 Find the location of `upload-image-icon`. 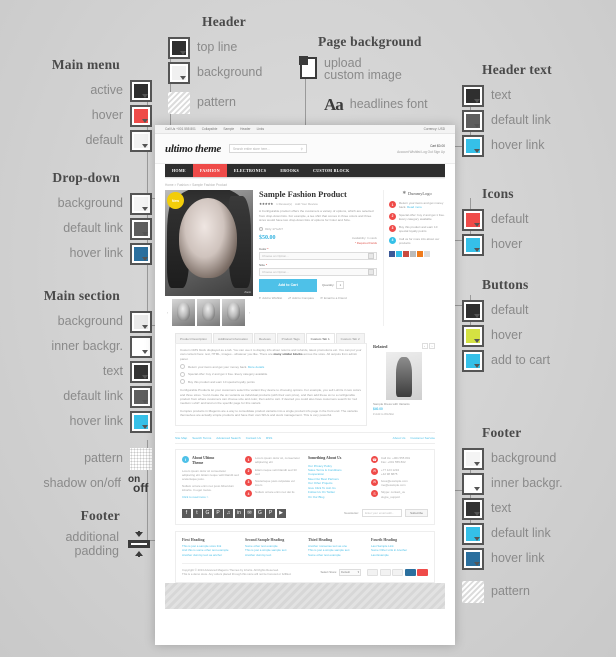

upload-image-icon is located at coordinates (308, 67).